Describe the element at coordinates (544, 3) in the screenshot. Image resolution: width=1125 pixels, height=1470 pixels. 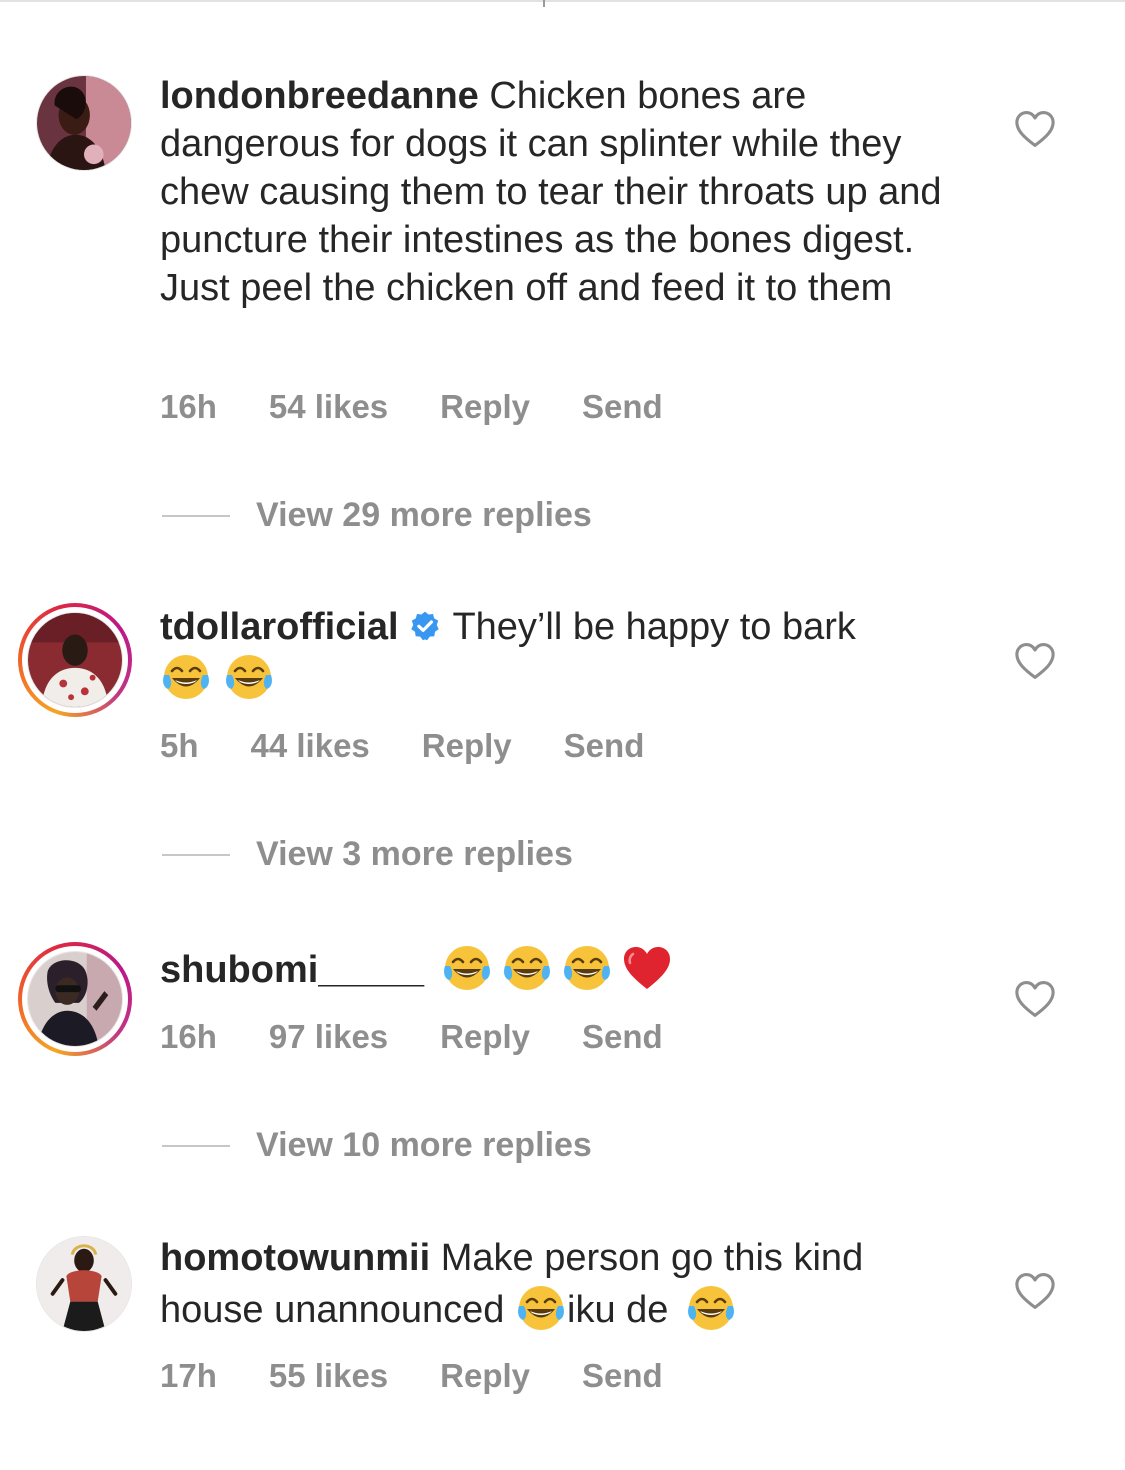
I see `top-divider-tick` at that location.